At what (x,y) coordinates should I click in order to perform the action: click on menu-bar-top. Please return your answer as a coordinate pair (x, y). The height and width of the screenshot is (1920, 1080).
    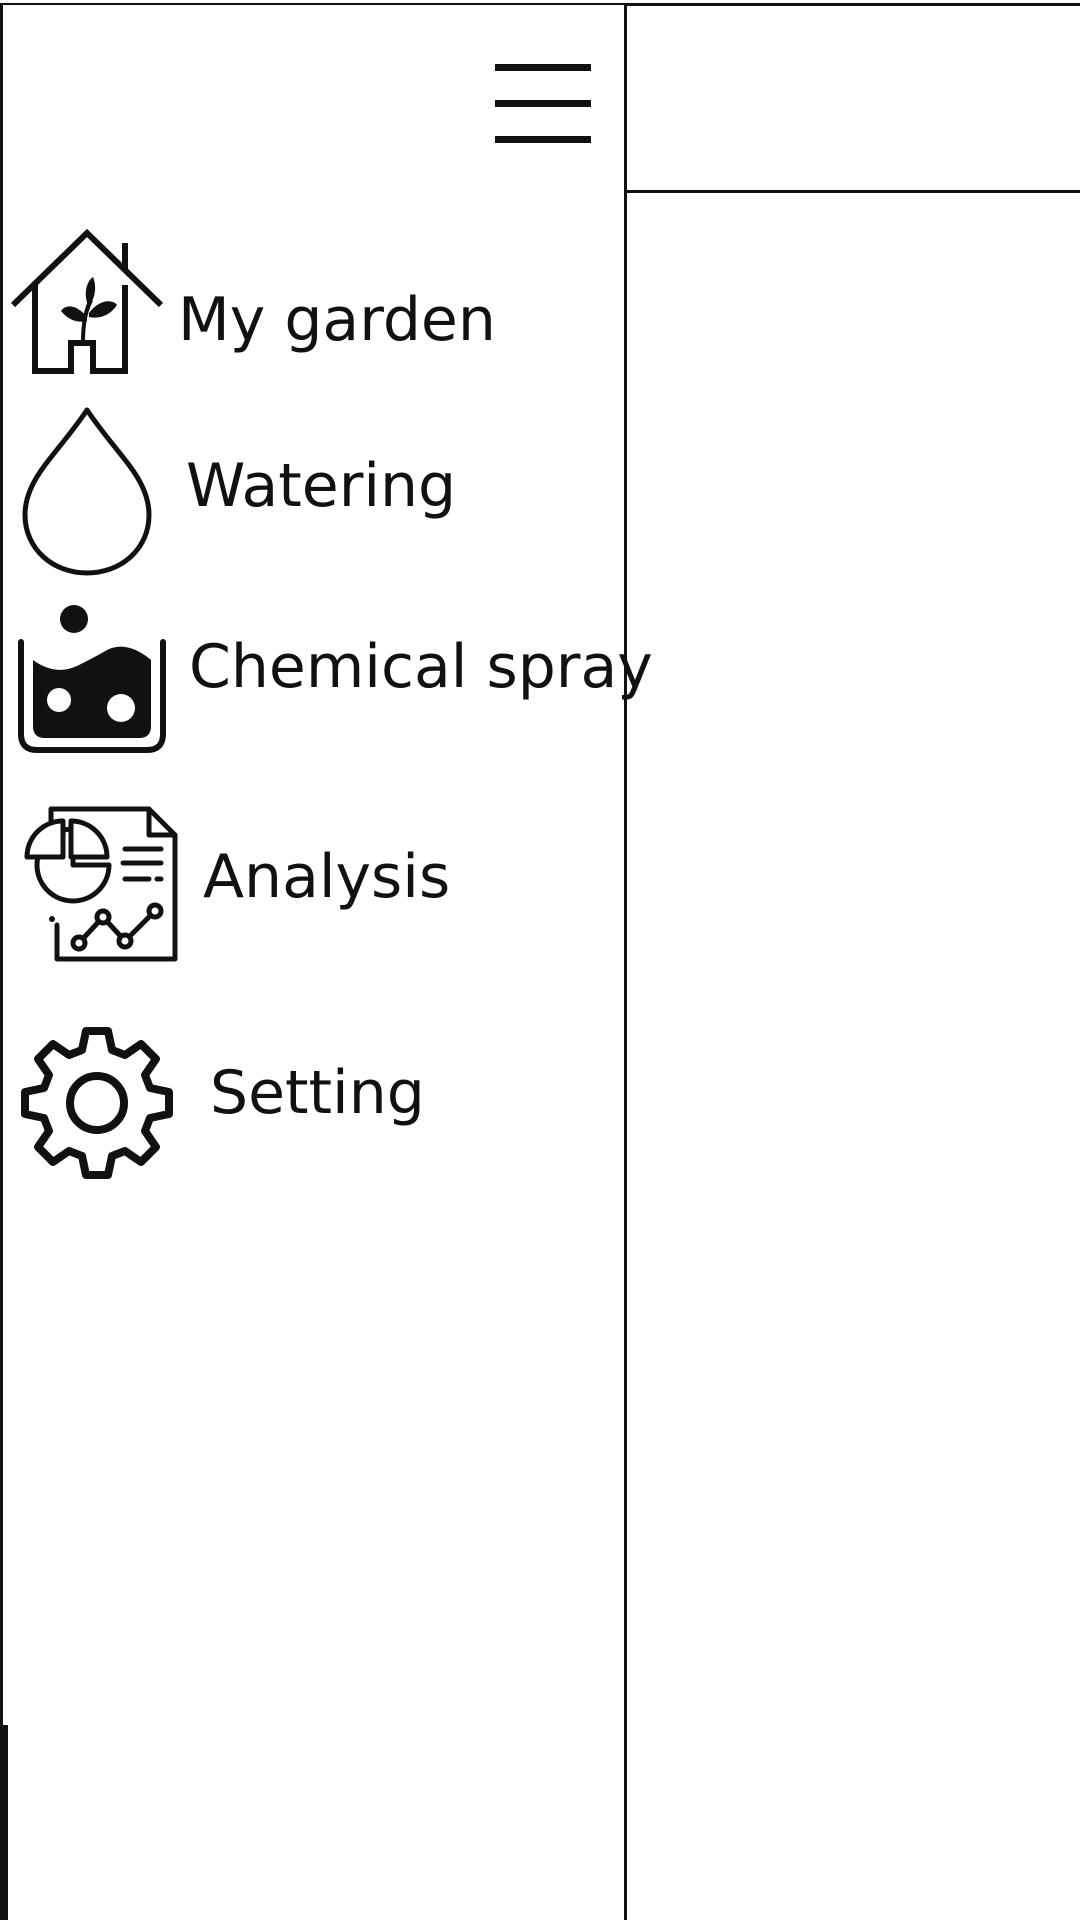
    Looking at the image, I should click on (543, 67).